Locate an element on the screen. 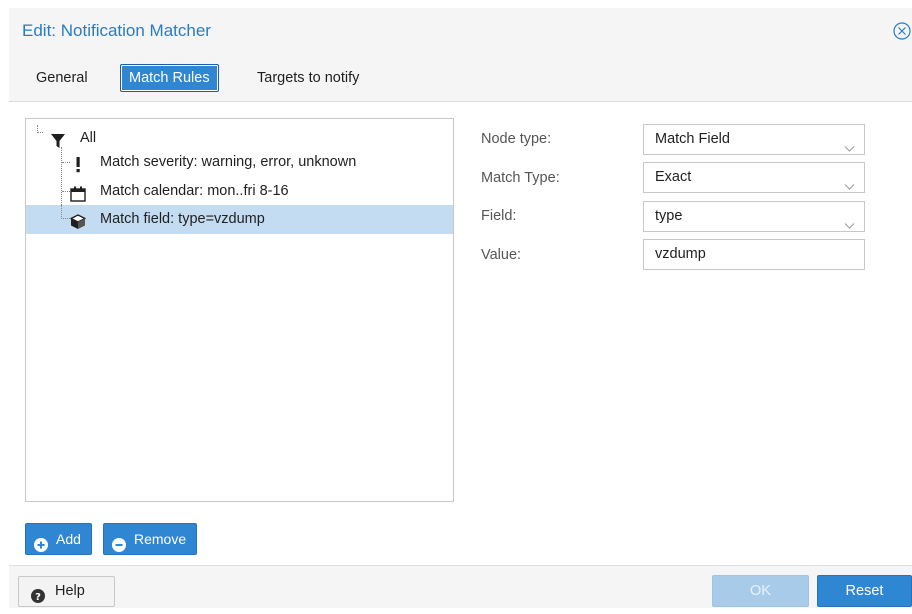  node-type-value: Match Field is located at coordinates (692, 139).